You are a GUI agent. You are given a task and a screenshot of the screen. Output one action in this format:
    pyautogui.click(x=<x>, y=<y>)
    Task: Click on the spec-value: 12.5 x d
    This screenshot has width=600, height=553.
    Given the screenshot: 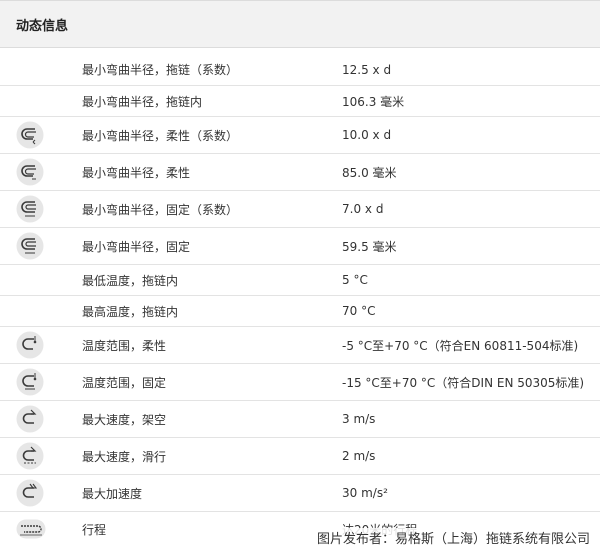 What is the action you would take?
    pyautogui.click(x=367, y=69)
    